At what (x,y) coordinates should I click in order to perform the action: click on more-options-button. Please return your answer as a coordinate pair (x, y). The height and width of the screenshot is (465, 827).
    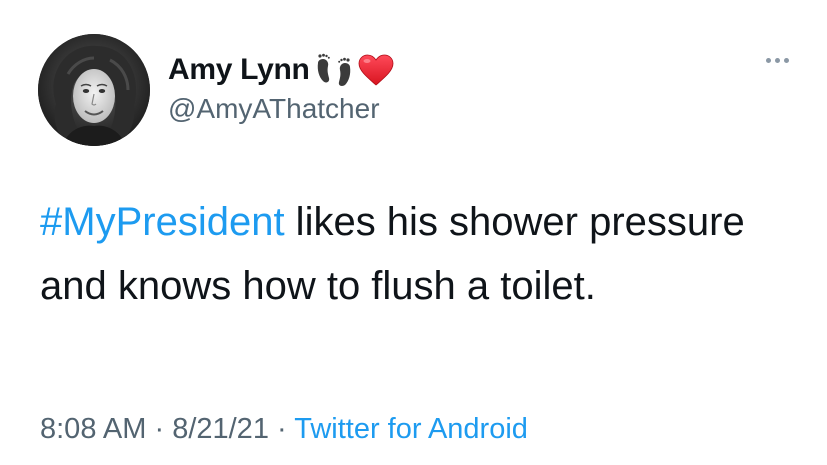
    Looking at the image, I should click on (777, 60).